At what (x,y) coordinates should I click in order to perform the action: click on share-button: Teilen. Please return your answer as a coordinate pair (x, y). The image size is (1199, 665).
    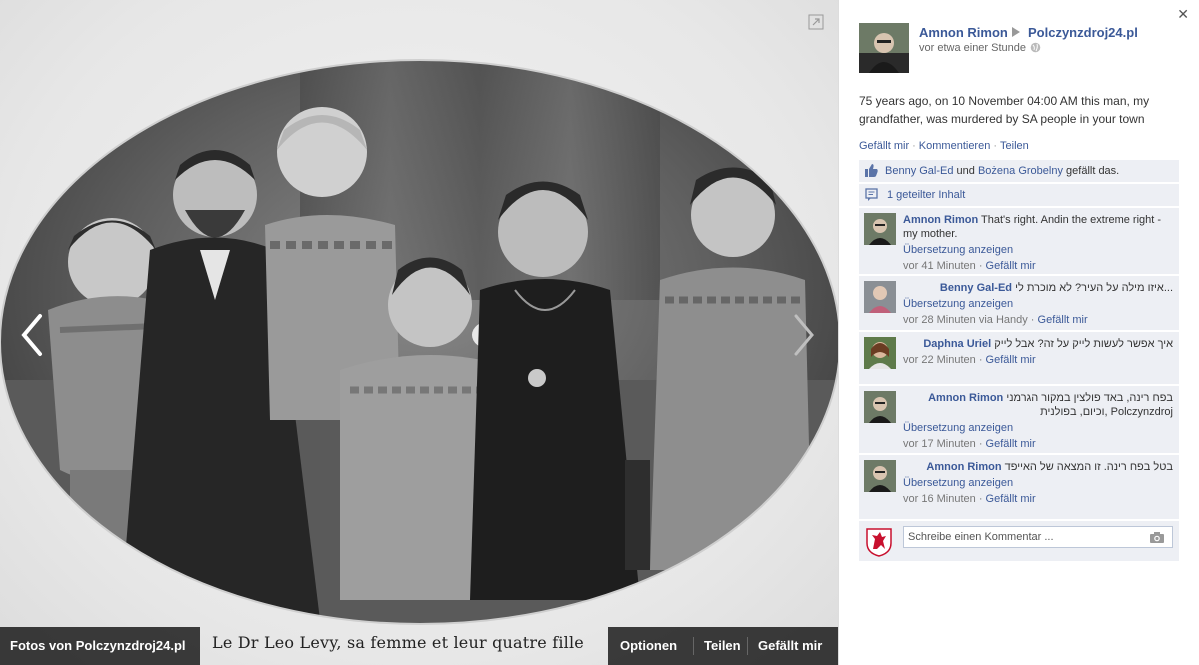
    Looking at the image, I should click on (722, 645).